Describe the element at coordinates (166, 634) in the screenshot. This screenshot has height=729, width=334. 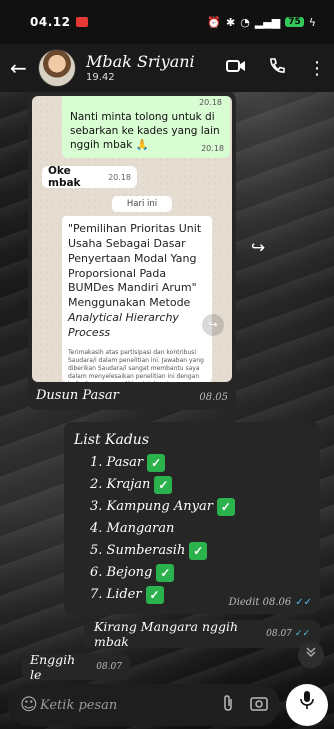
I see `outgoing-text: Kirang Mangara nggih mbak` at that location.